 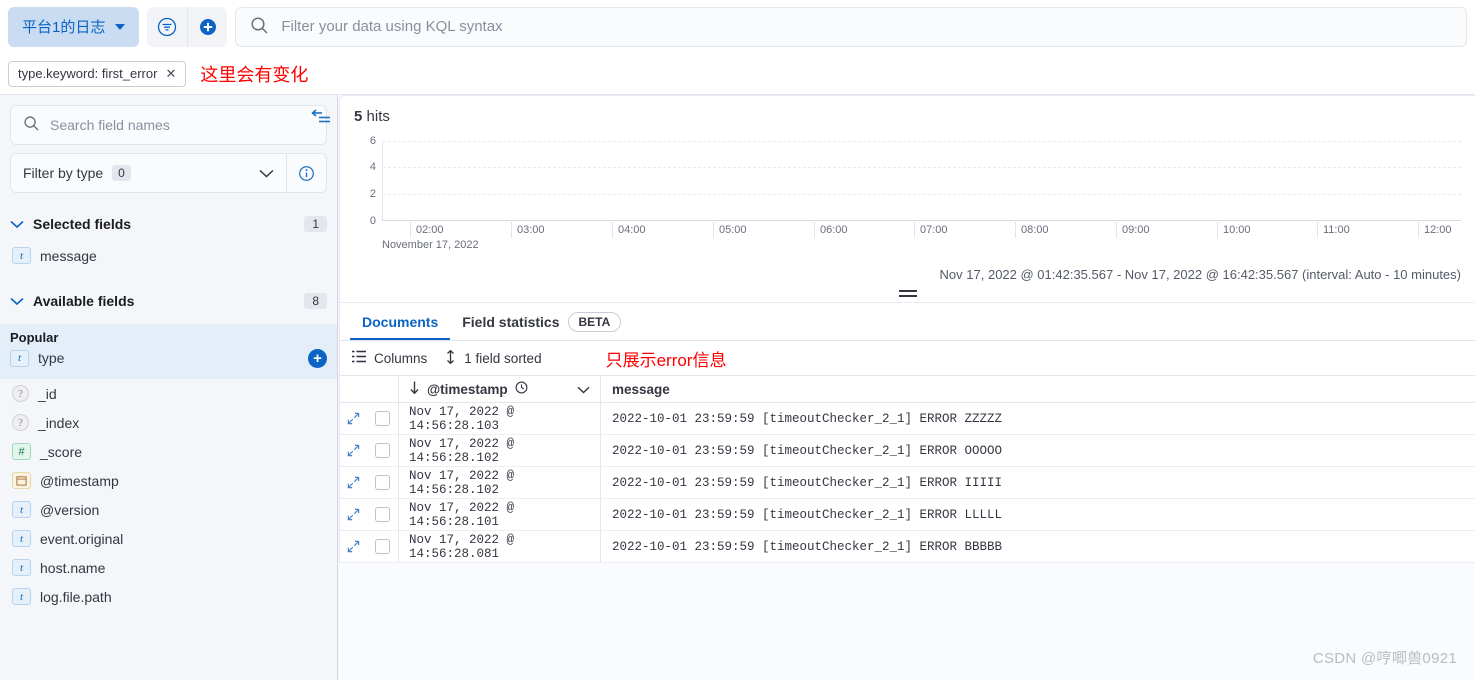 What do you see at coordinates (378, 116) in the screenshot?
I see `hits-word: hits` at bounding box center [378, 116].